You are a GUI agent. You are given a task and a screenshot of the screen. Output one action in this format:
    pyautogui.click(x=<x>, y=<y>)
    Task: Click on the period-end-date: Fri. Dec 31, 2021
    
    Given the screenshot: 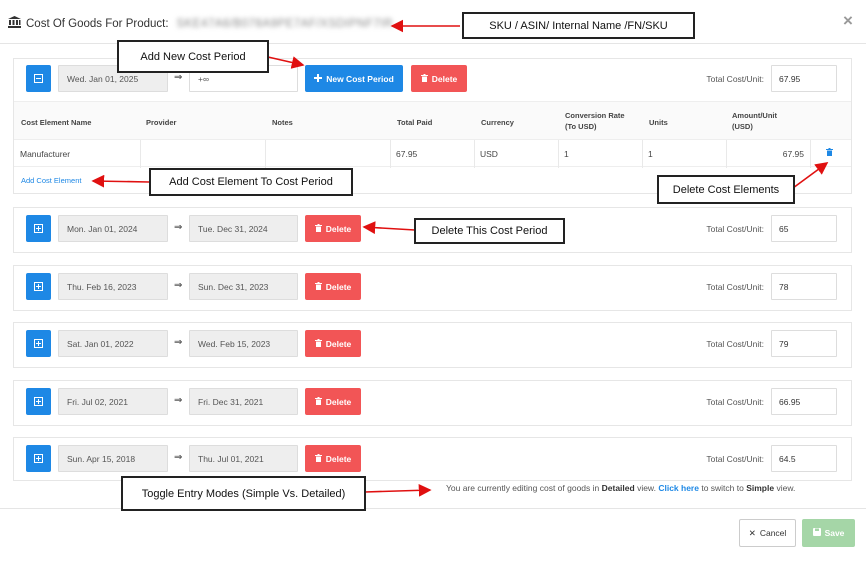 What is the action you would take?
    pyautogui.click(x=243, y=401)
    